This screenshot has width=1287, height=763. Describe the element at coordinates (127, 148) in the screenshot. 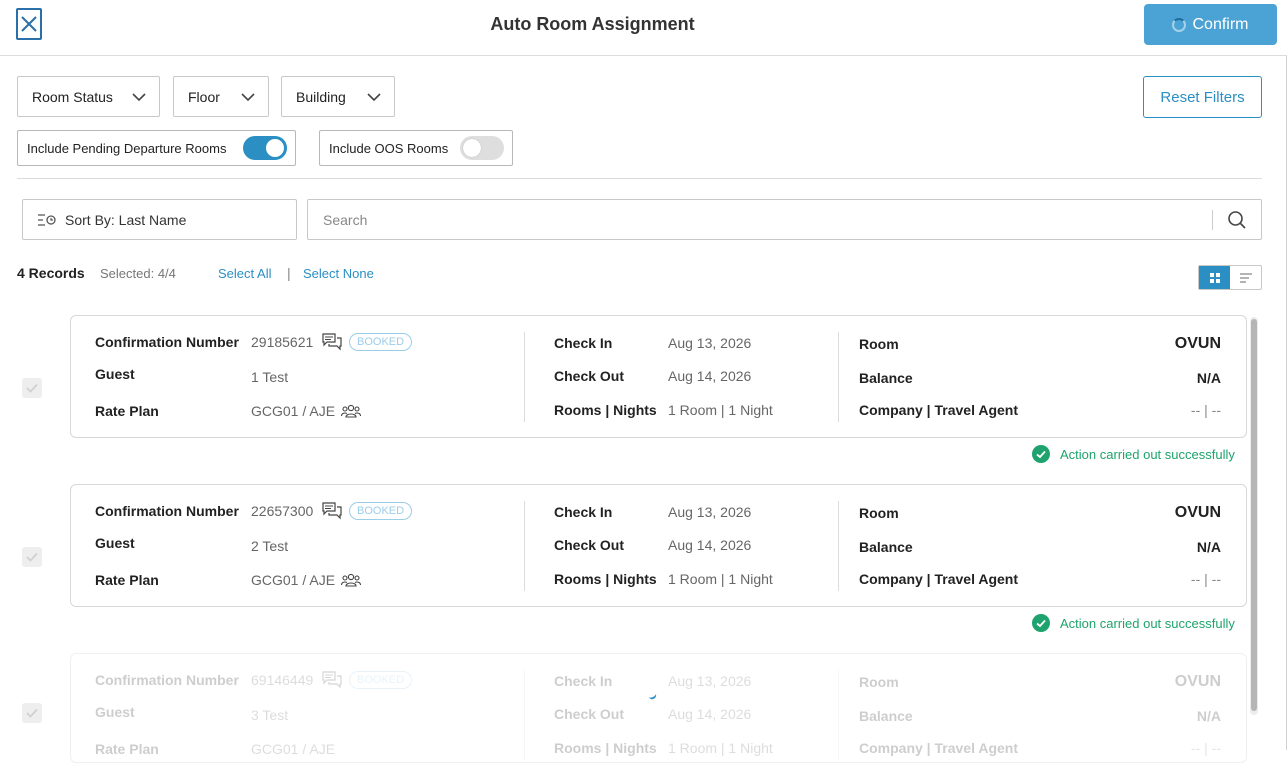

I see `pending-departure-label: Include Pending Departure Rooms` at that location.